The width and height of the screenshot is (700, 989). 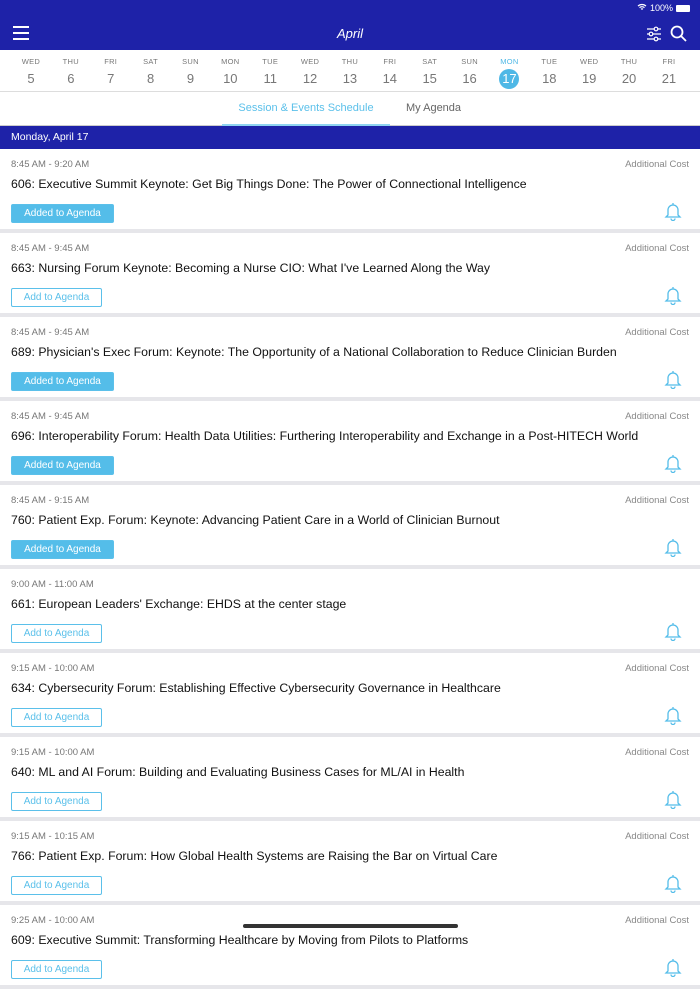 I want to click on date-14: FRI 14, so click(x=390, y=70).